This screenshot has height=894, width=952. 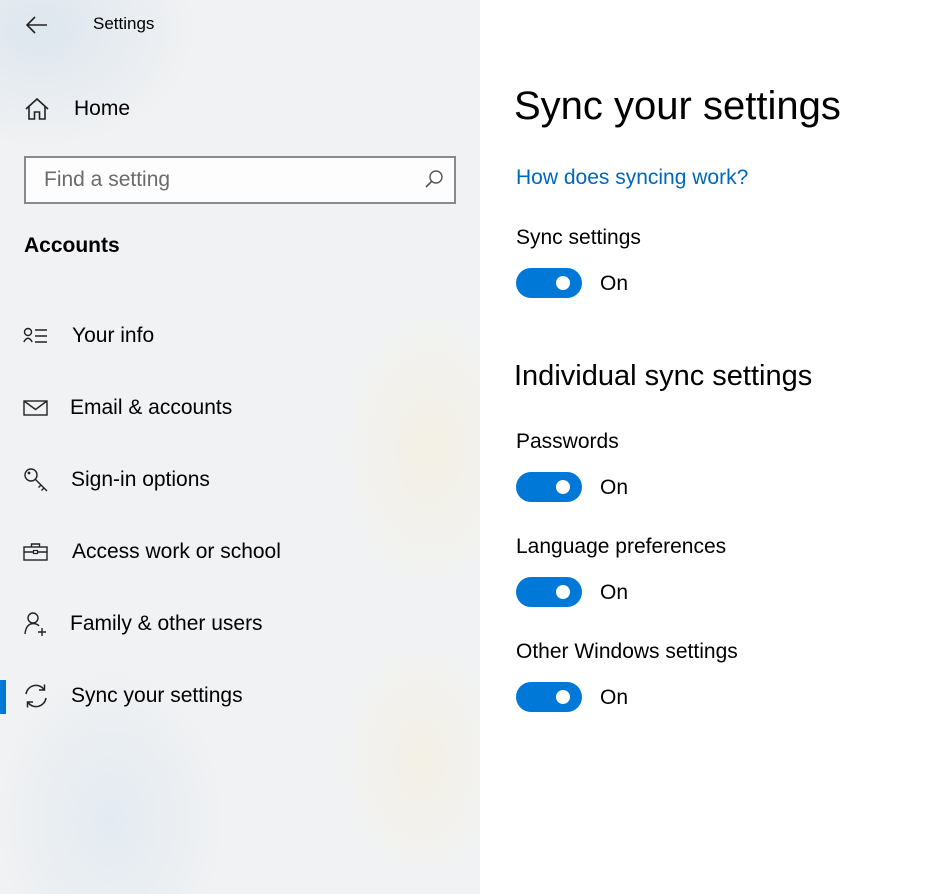 I want to click on sidebar-item-label: Your info, so click(x=113, y=335).